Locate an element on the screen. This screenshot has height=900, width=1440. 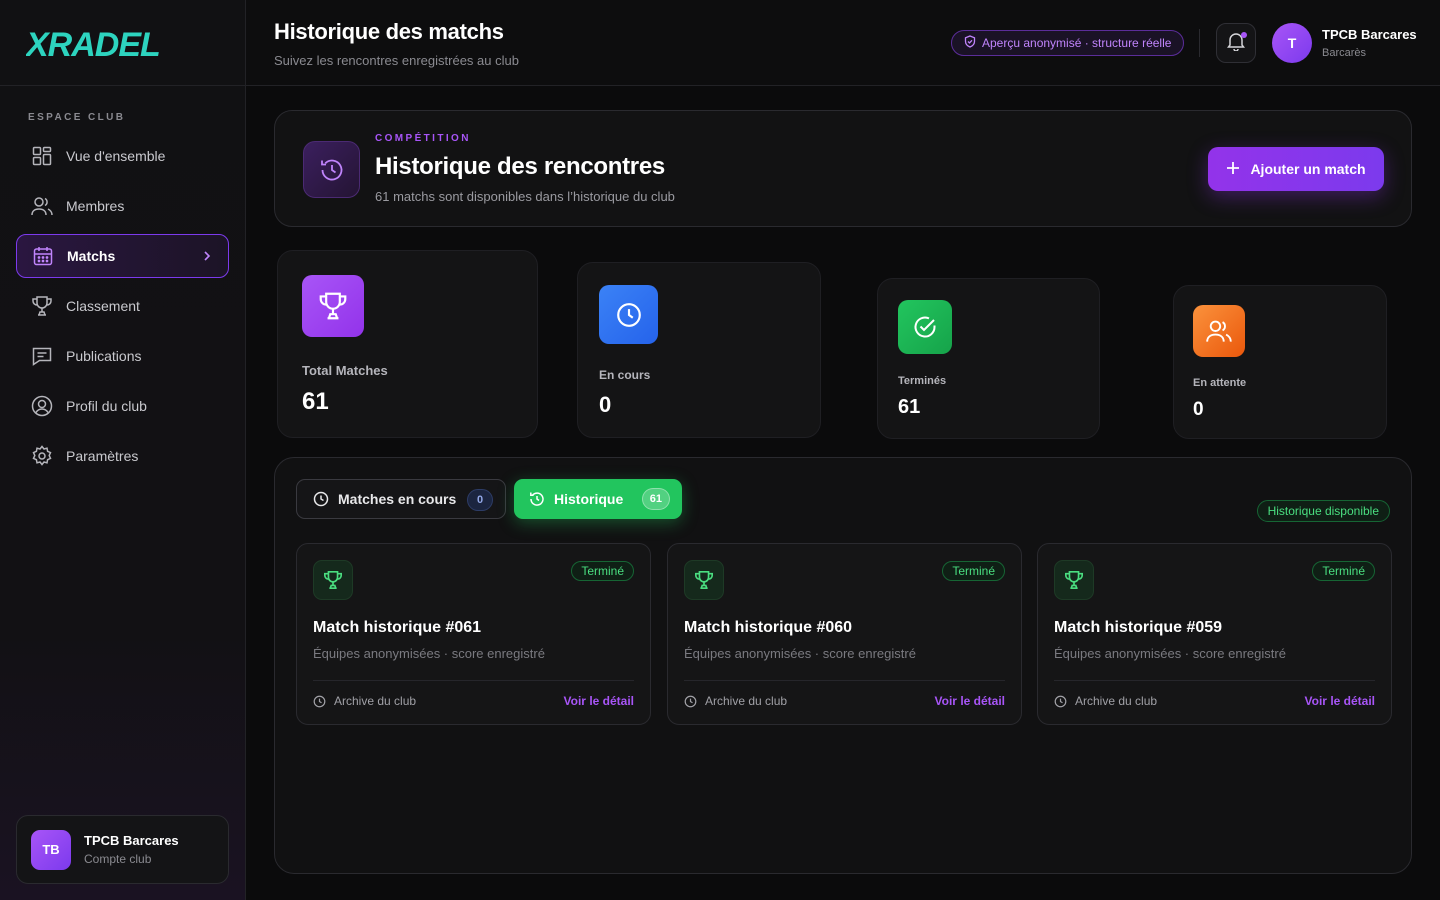
sidebar-item-members: Membres is located at coordinates (122, 206).